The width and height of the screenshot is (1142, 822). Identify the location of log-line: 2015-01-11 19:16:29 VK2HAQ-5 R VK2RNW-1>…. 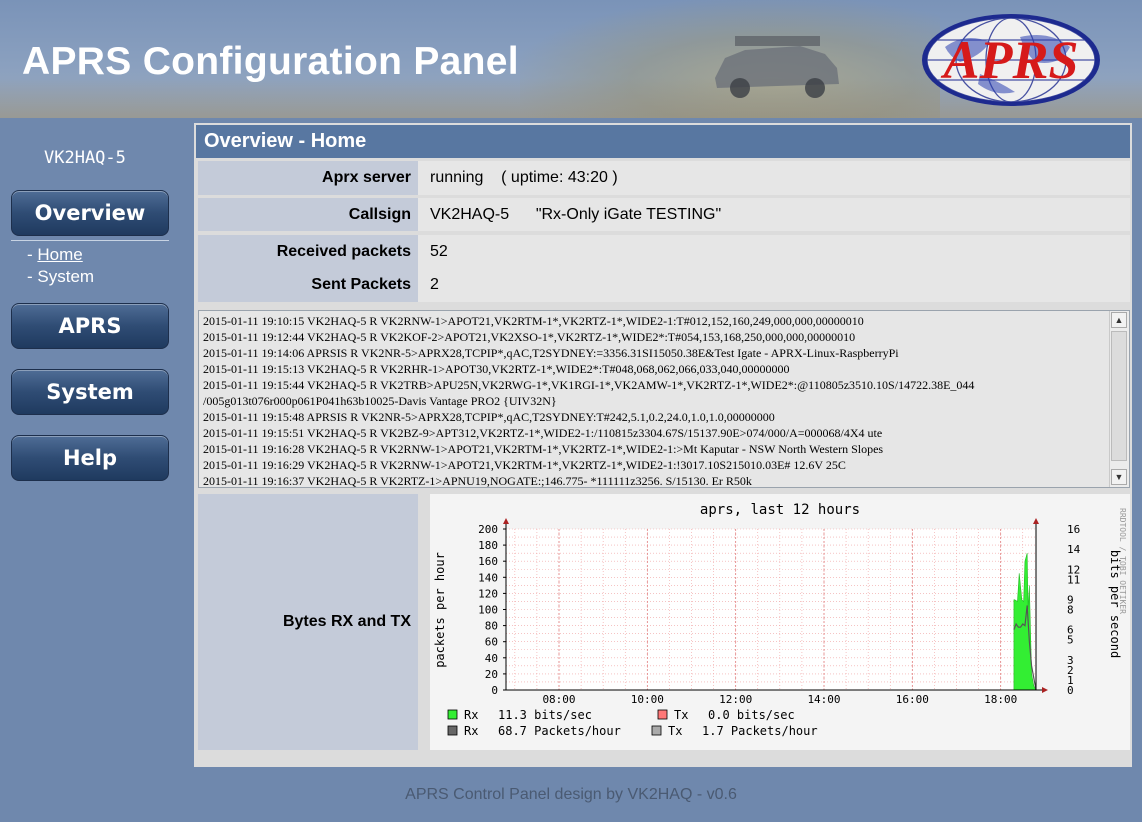
(524, 465).